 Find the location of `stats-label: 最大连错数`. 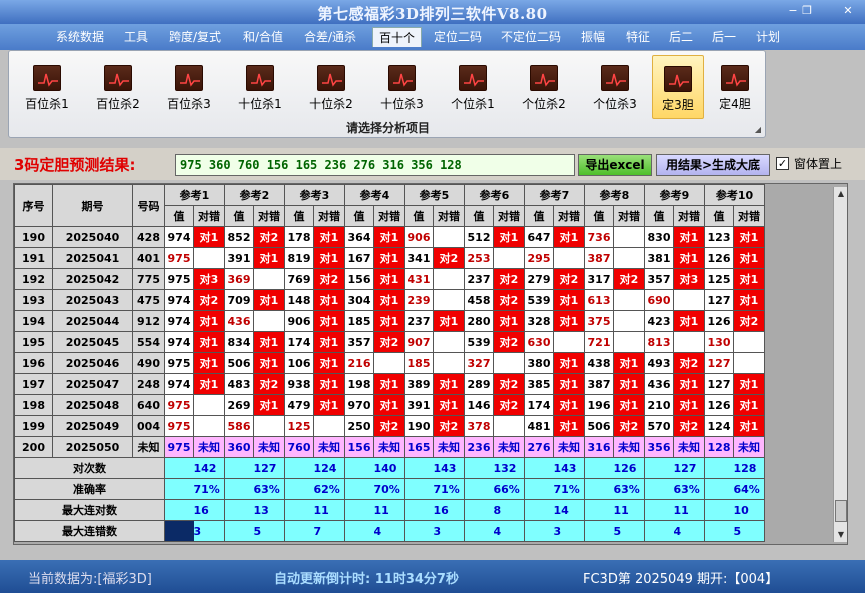

stats-label: 最大连错数 is located at coordinates (89, 531).